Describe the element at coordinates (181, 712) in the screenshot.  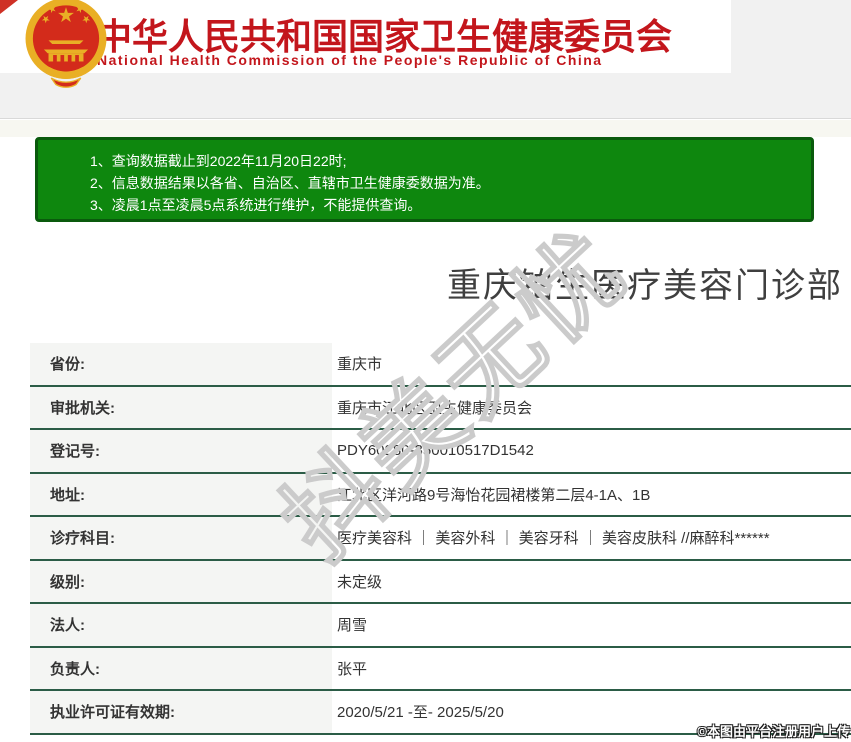
I see `row-label: 执业许可证有效期:` at that location.